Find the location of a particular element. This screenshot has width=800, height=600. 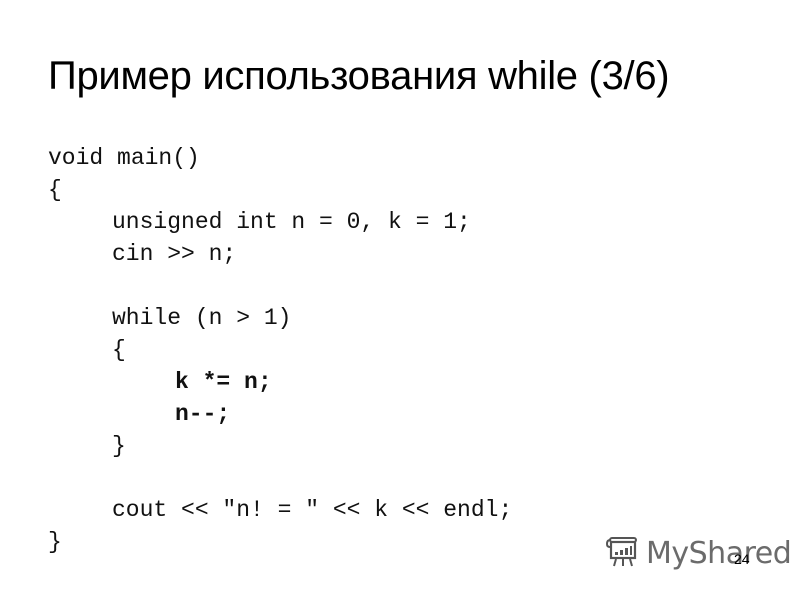

presentation-board-icon is located at coordinates (622, 553).